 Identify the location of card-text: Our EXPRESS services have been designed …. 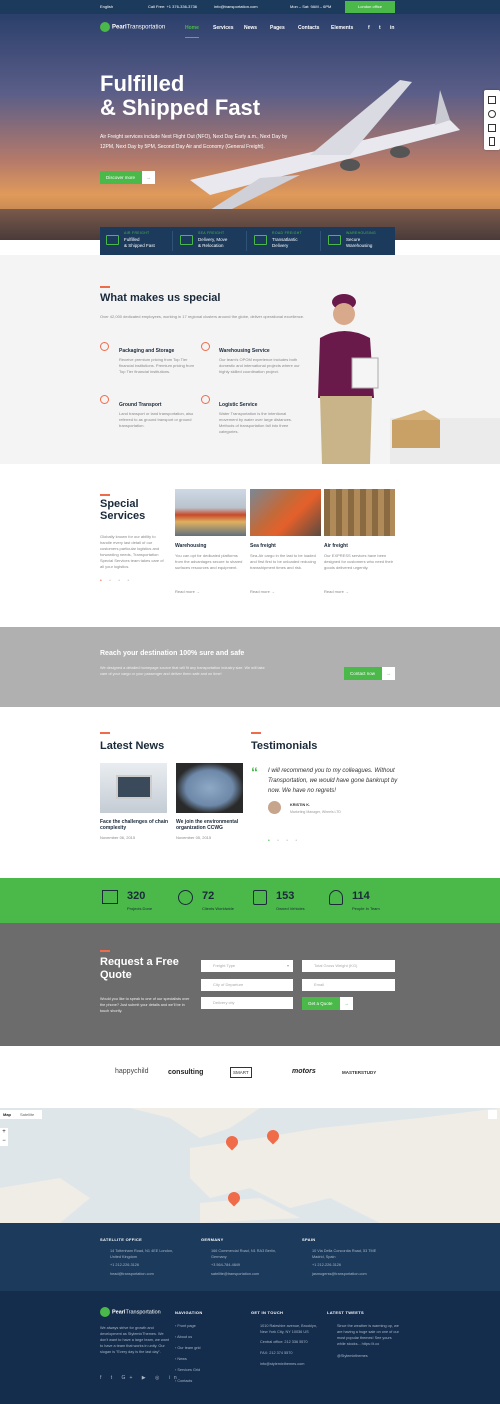
(358, 561).